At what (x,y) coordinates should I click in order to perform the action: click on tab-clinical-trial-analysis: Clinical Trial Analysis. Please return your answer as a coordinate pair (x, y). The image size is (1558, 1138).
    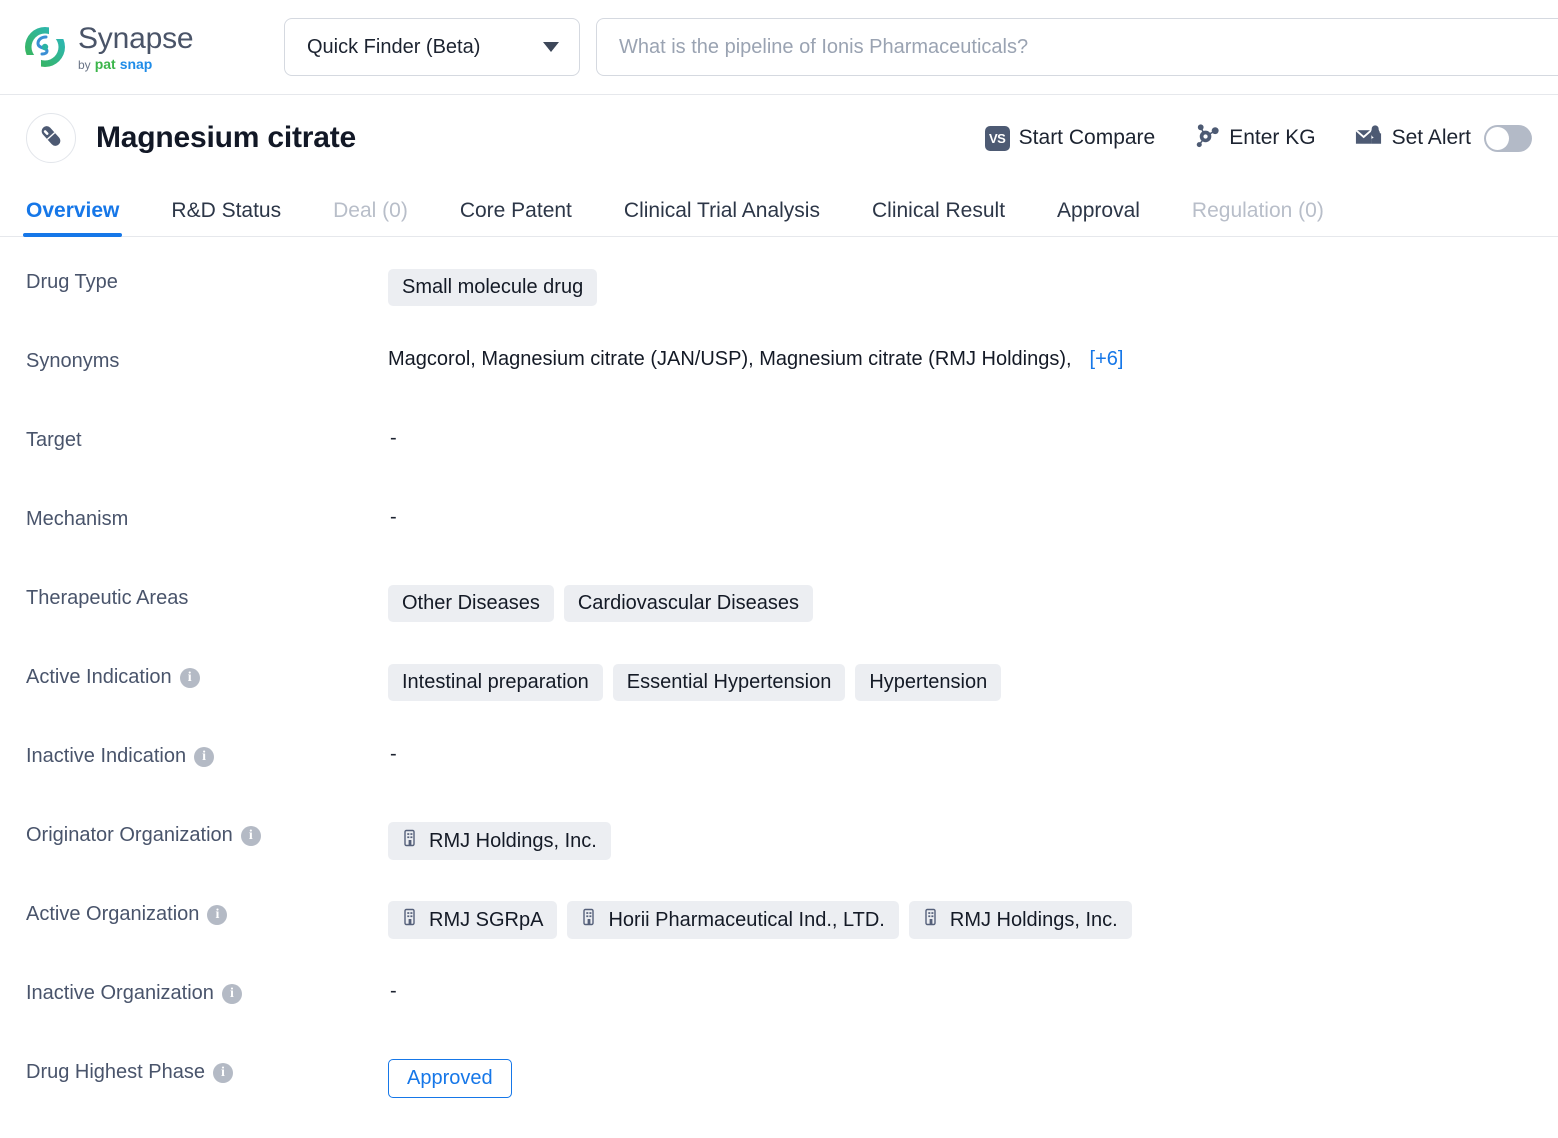
    Looking at the image, I should click on (722, 217).